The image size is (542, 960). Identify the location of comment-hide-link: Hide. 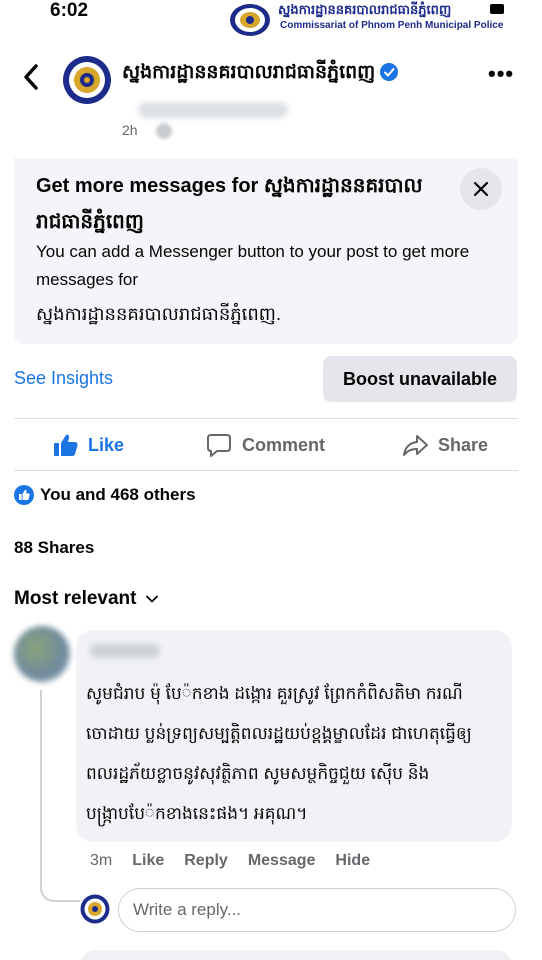
(352, 861).